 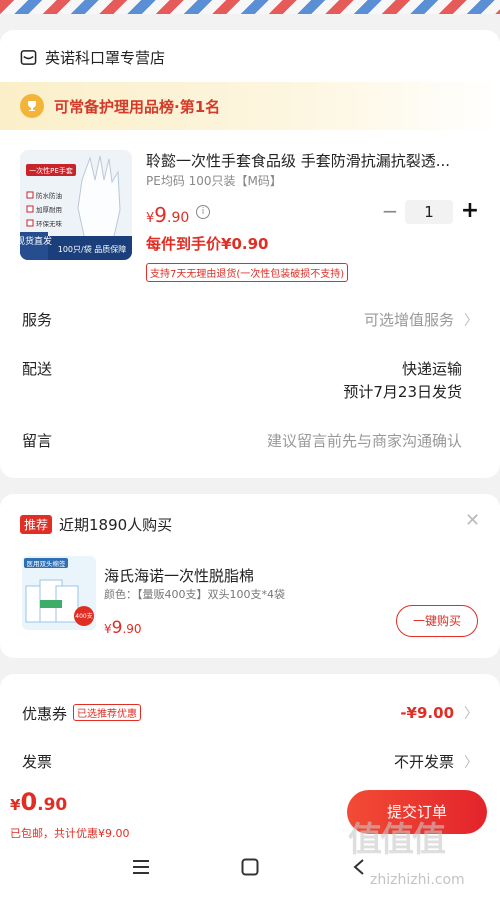 I want to click on invoice-value: 不开发票, so click(x=423, y=762).